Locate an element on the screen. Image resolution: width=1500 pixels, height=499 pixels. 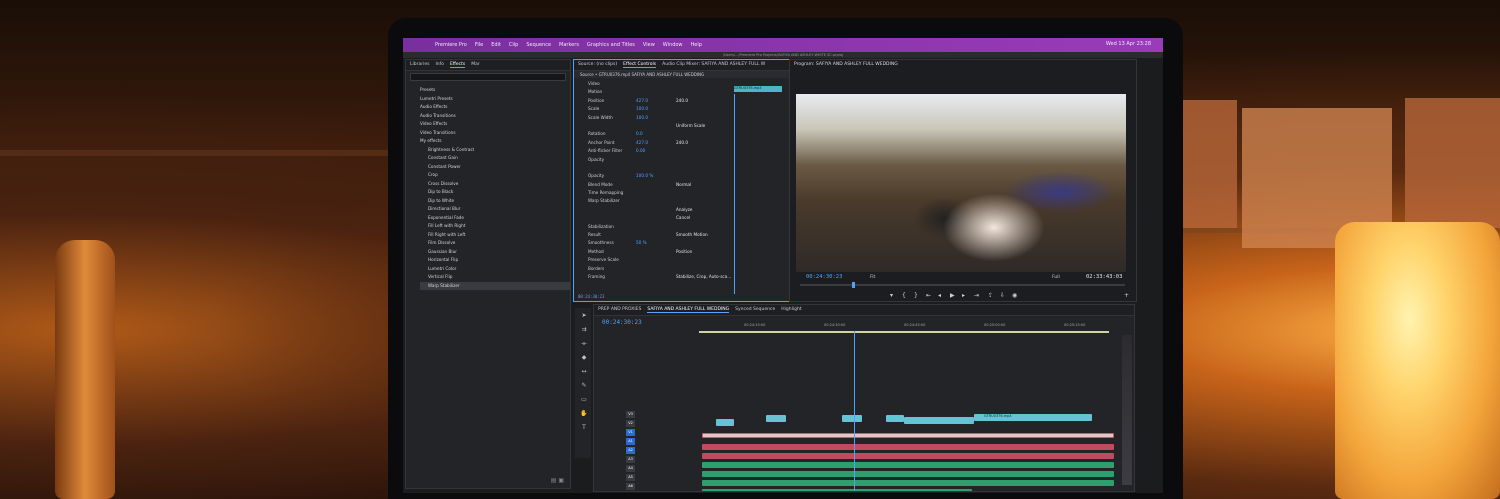
ec-property-row: Stabilization is located at coordinates (684, 227).